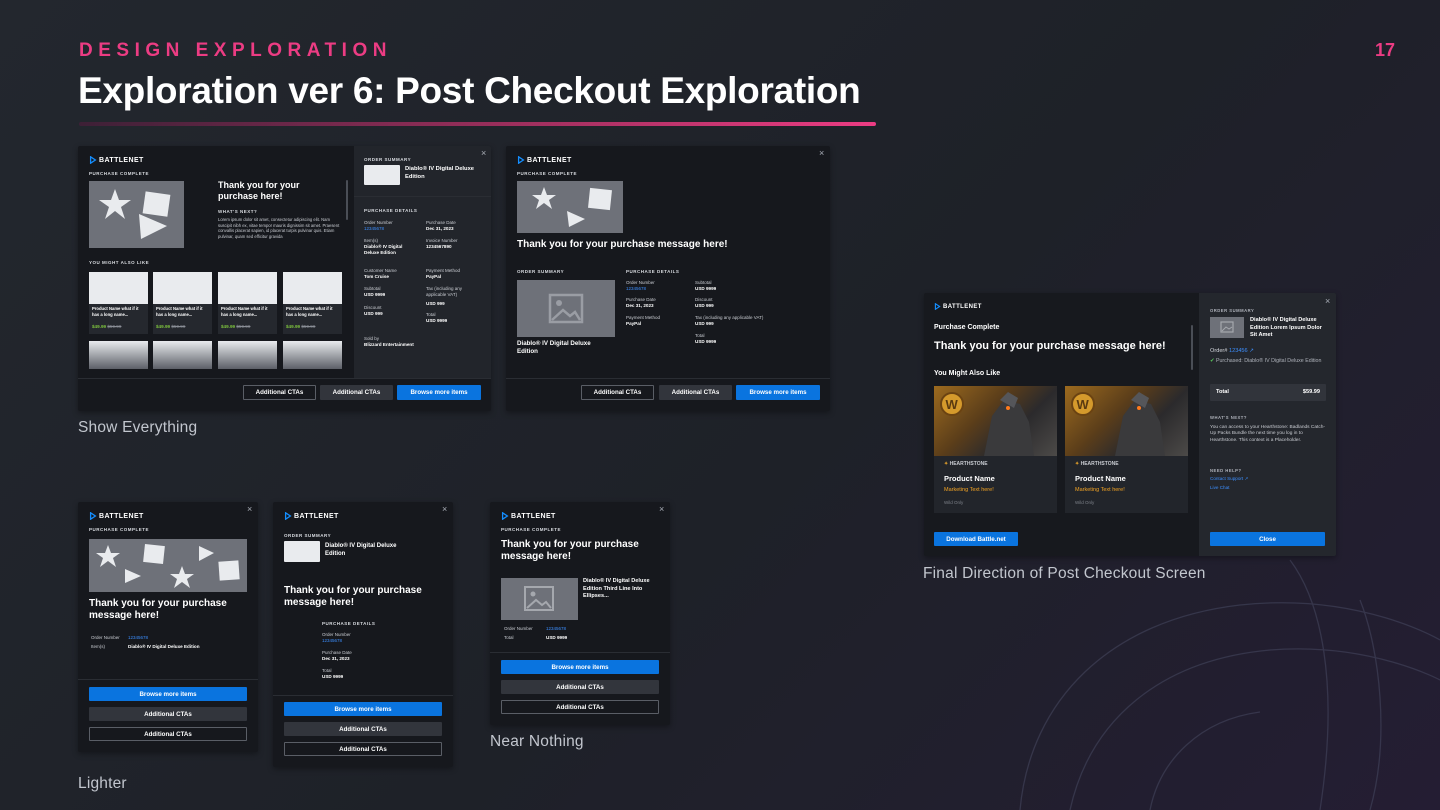  Describe the element at coordinates (1229, 479) in the screenshot. I see `contact-support-link: Contact Support ↗` at that location.